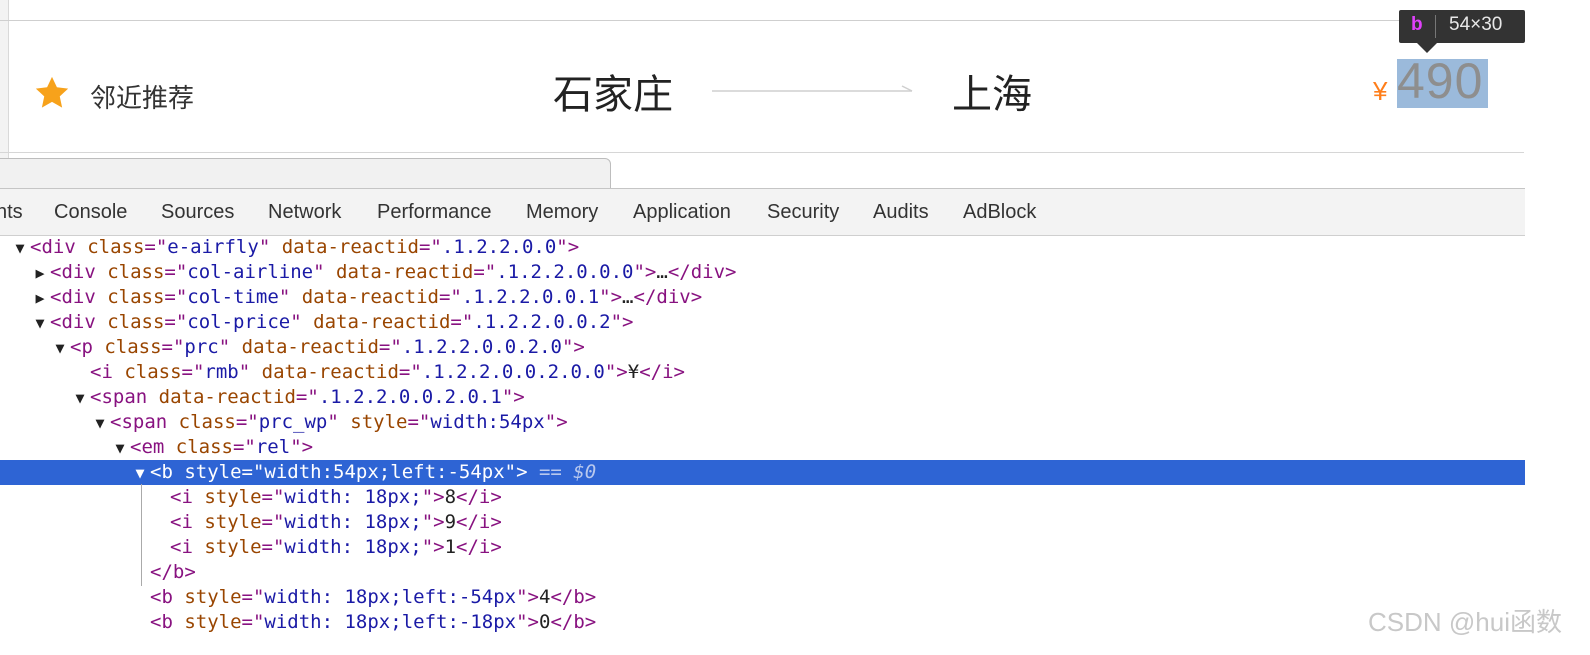  Describe the element at coordinates (4, 80) in the screenshot. I see `page-left-edge` at that location.